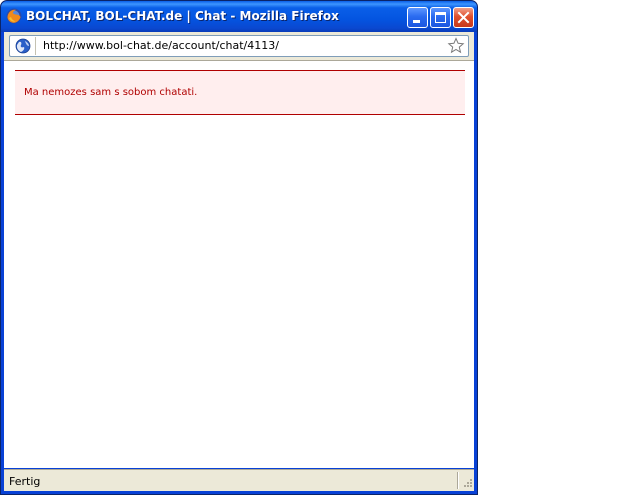  Describe the element at coordinates (239, 480) in the screenshot. I see `status-bar: Fertig` at that location.